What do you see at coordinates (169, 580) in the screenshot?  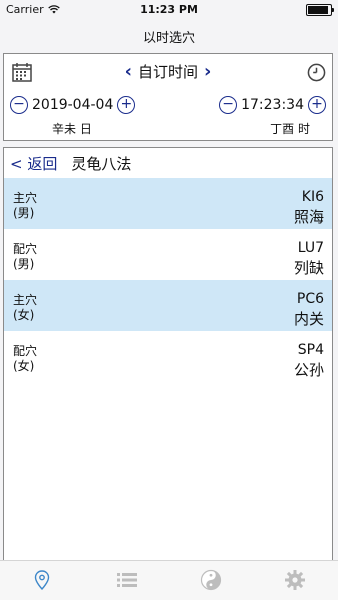 I see `tab-bar` at bounding box center [169, 580].